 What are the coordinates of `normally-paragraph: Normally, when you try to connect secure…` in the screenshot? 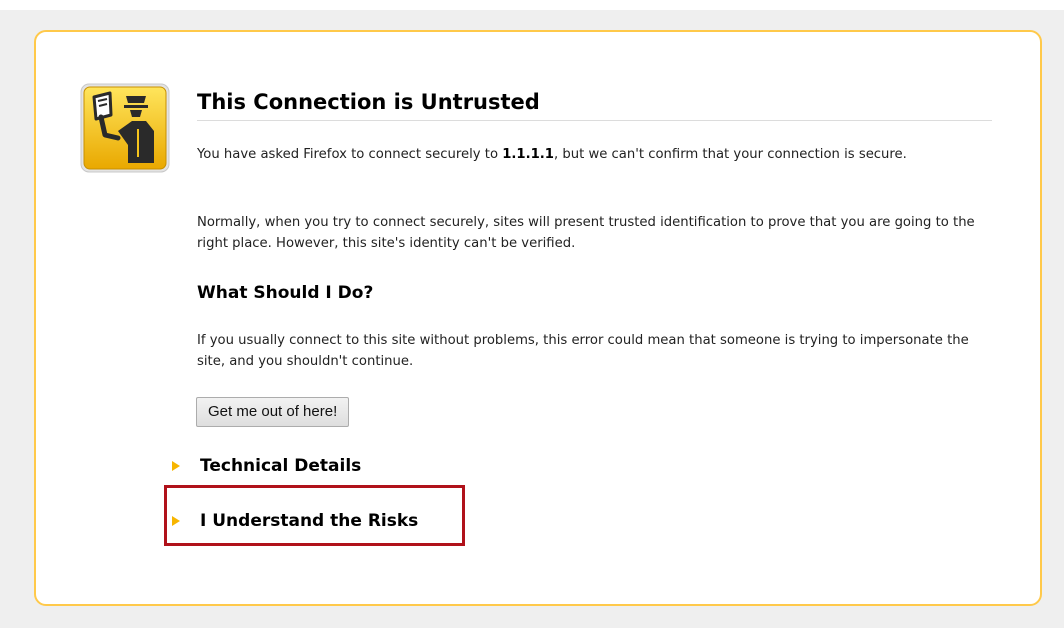 It's located at (586, 233).